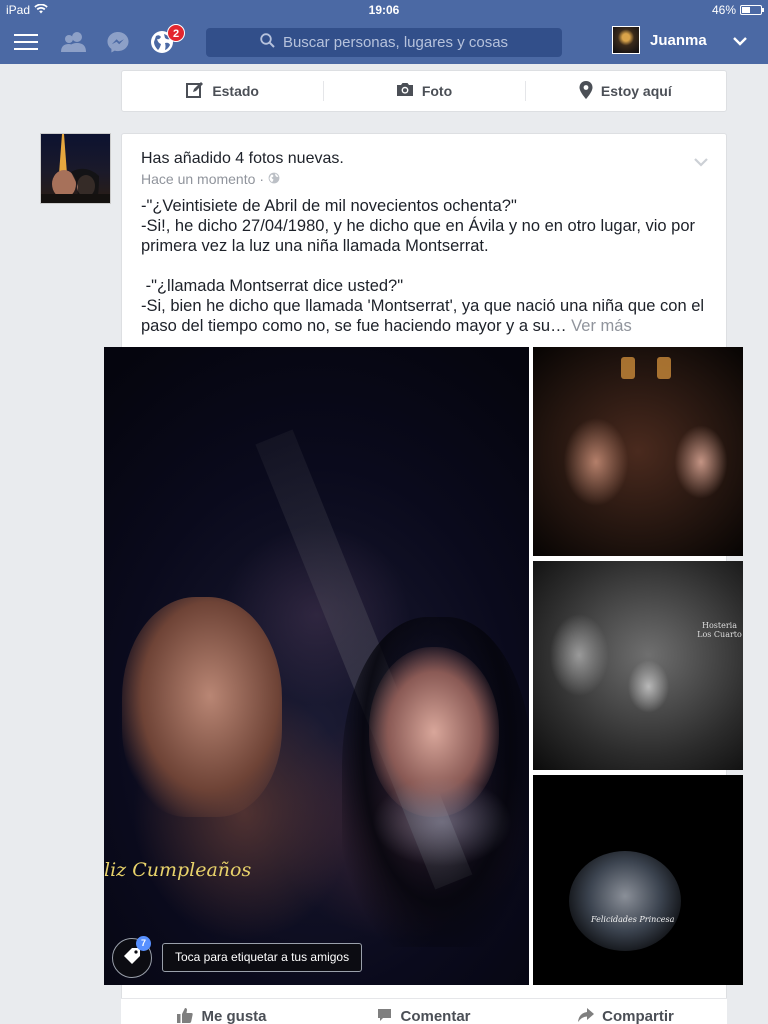  I want to click on status-right: 46%, so click(737, 10).